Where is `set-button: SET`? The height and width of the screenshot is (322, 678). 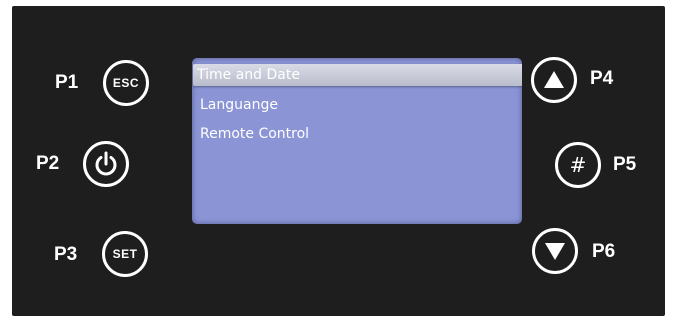
set-button: SET is located at coordinates (125, 254).